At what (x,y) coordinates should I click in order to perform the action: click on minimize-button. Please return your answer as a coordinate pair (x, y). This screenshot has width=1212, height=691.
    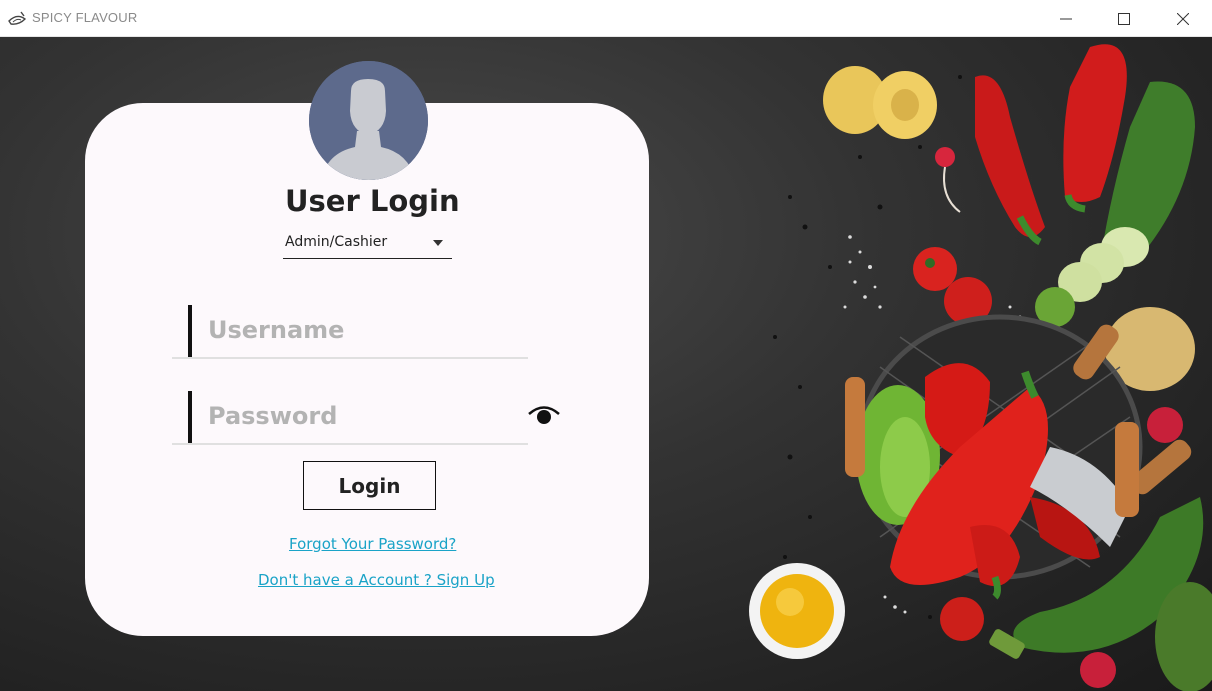
    Looking at the image, I should click on (1066, 18).